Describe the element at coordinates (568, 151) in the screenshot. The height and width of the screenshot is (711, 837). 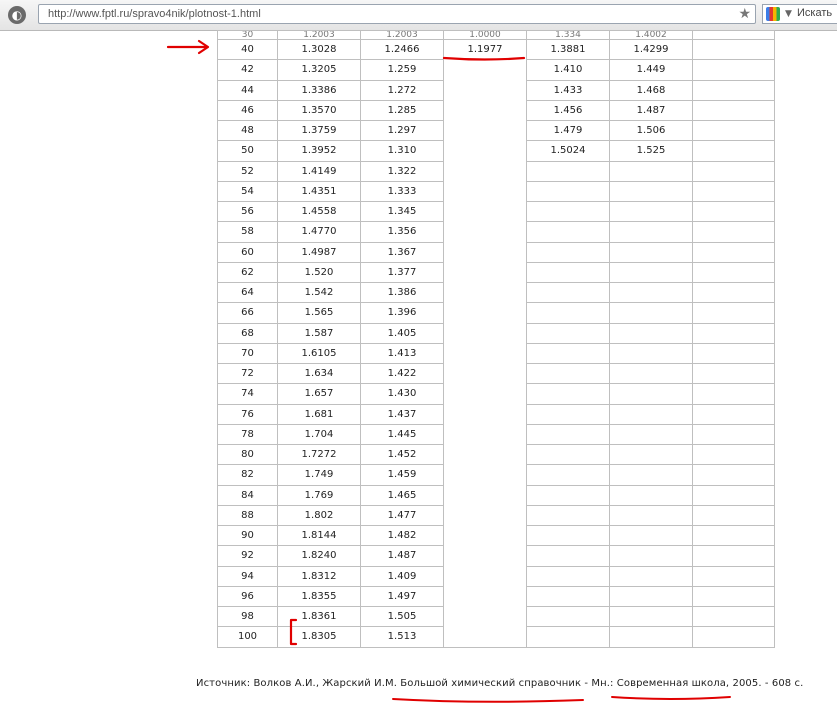
I see `table-cell: 1.5024` at that location.